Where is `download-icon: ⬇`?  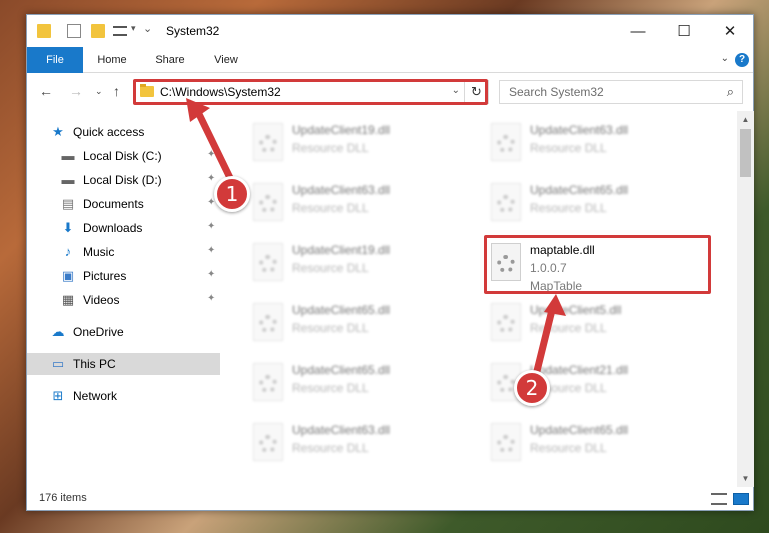 download-icon: ⬇ is located at coordinates (68, 227).